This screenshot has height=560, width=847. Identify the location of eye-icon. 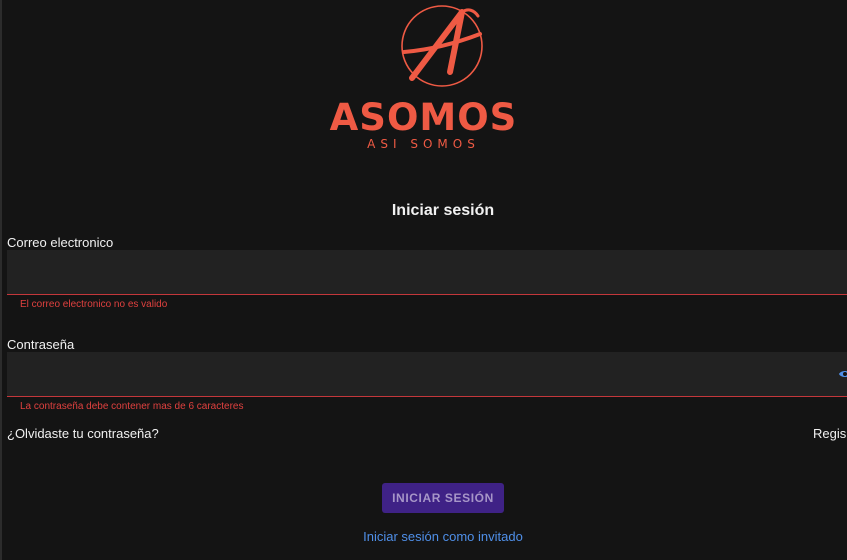
(842, 374).